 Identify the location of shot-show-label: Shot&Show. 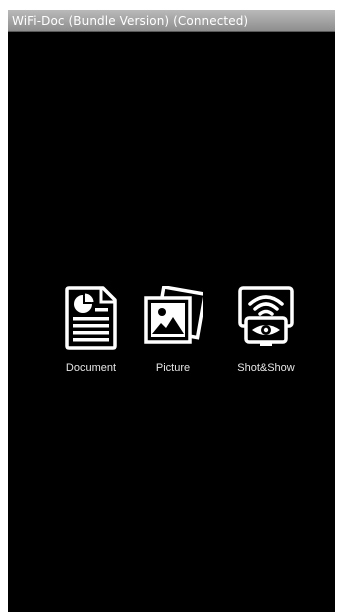
(266, 368).